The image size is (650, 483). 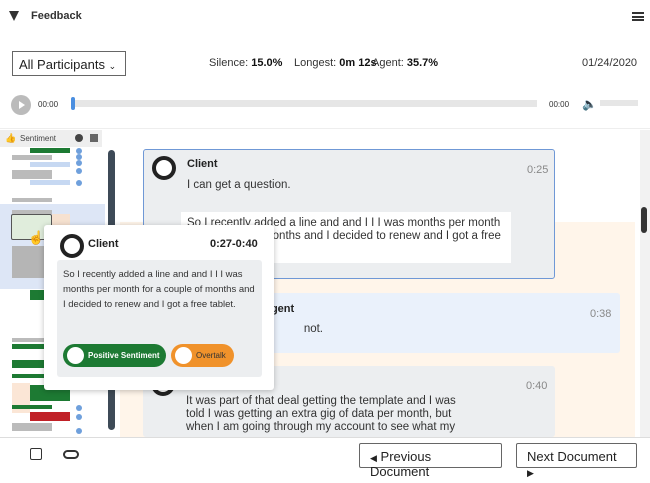 I want to click on message-text: I can get a question., so click(x=239, y=185).